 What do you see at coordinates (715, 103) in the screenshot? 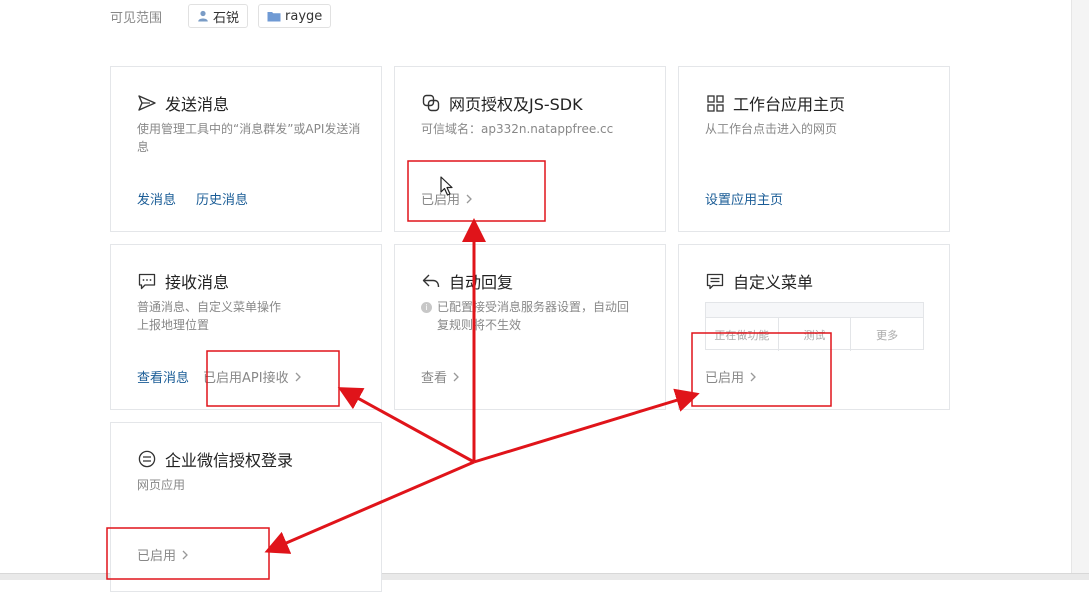
I see `grid-icon` at bounding box center [715, 103].